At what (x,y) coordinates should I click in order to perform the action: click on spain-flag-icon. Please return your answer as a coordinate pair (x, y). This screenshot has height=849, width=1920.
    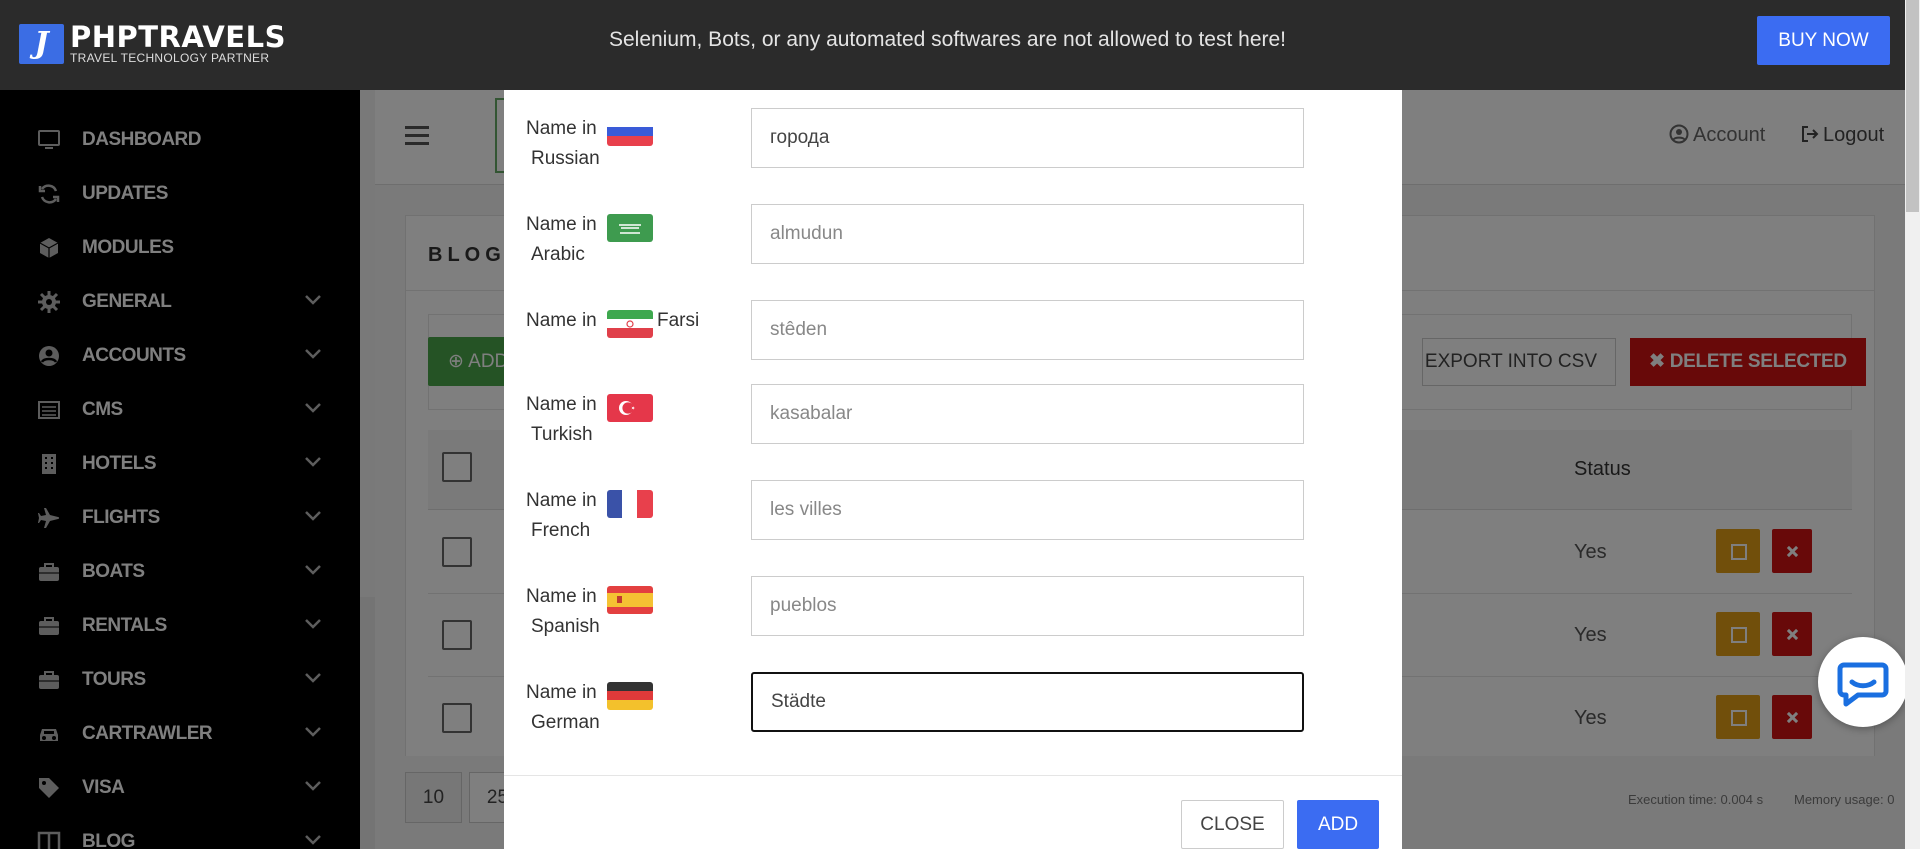
    Looking at the image, I should click on (630, 600).